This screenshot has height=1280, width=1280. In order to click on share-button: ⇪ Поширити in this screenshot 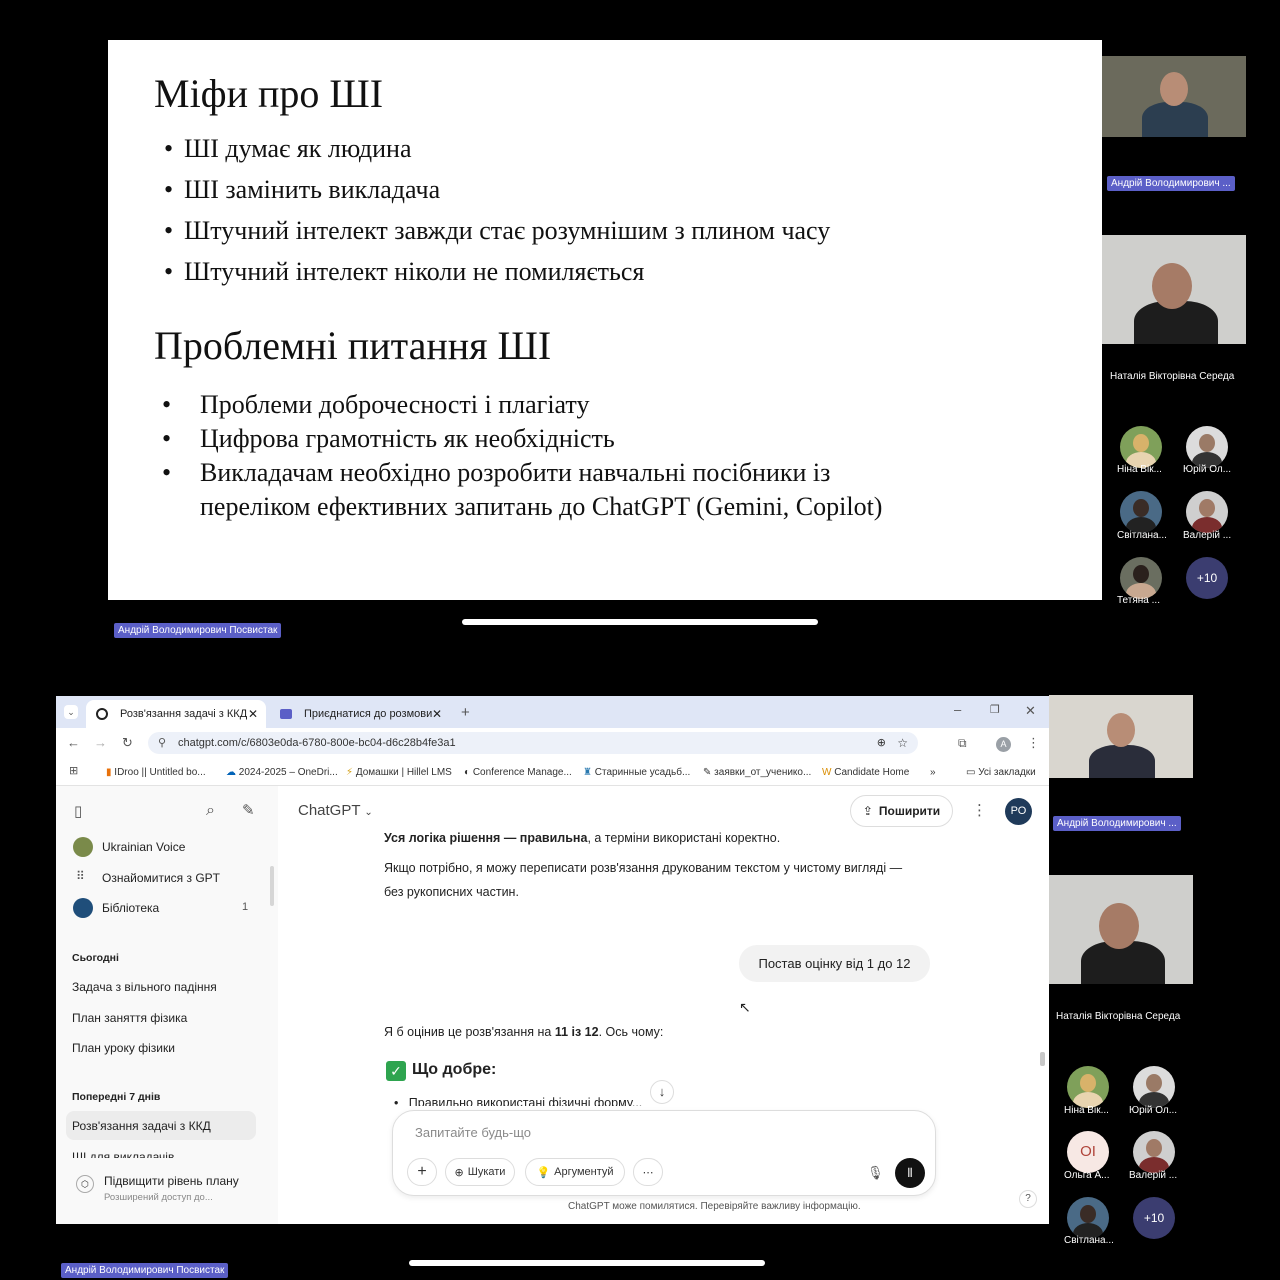, I will do `click(901, 811)`.